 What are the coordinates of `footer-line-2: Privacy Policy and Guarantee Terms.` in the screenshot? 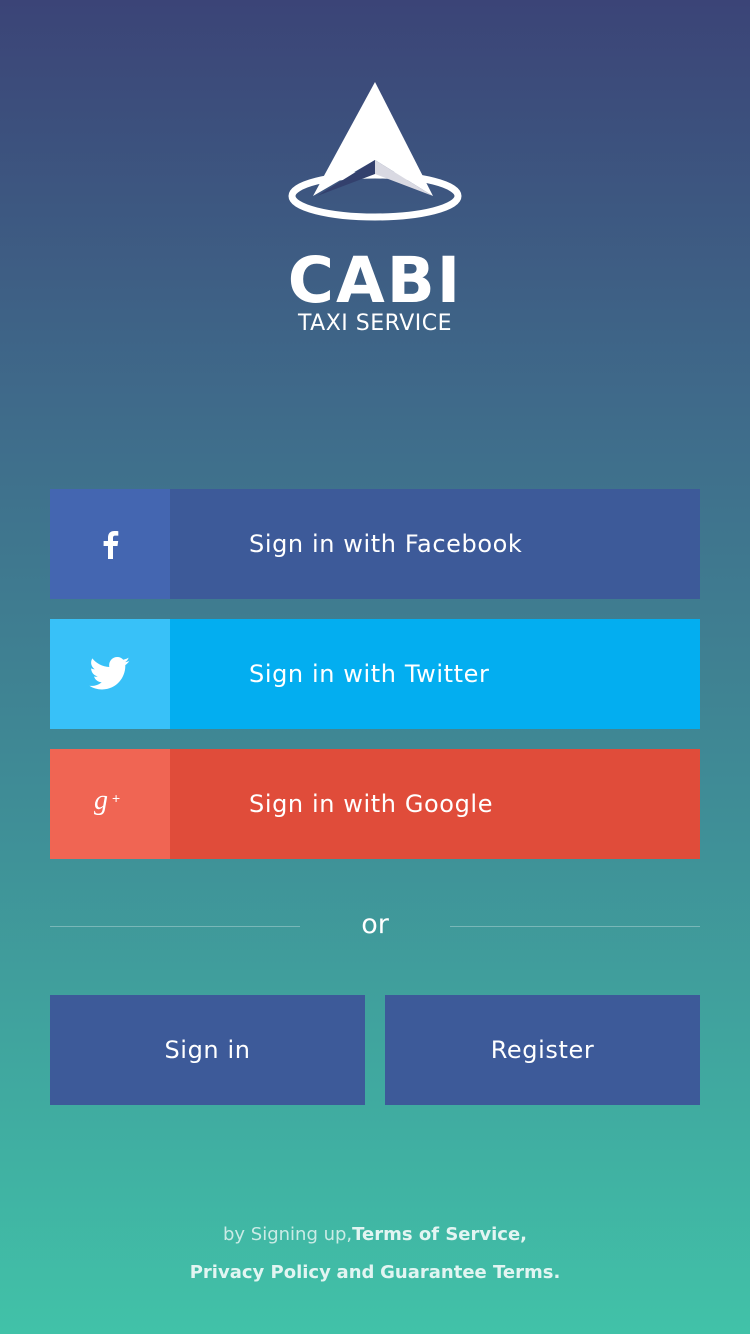 It's located at (375, 1273).